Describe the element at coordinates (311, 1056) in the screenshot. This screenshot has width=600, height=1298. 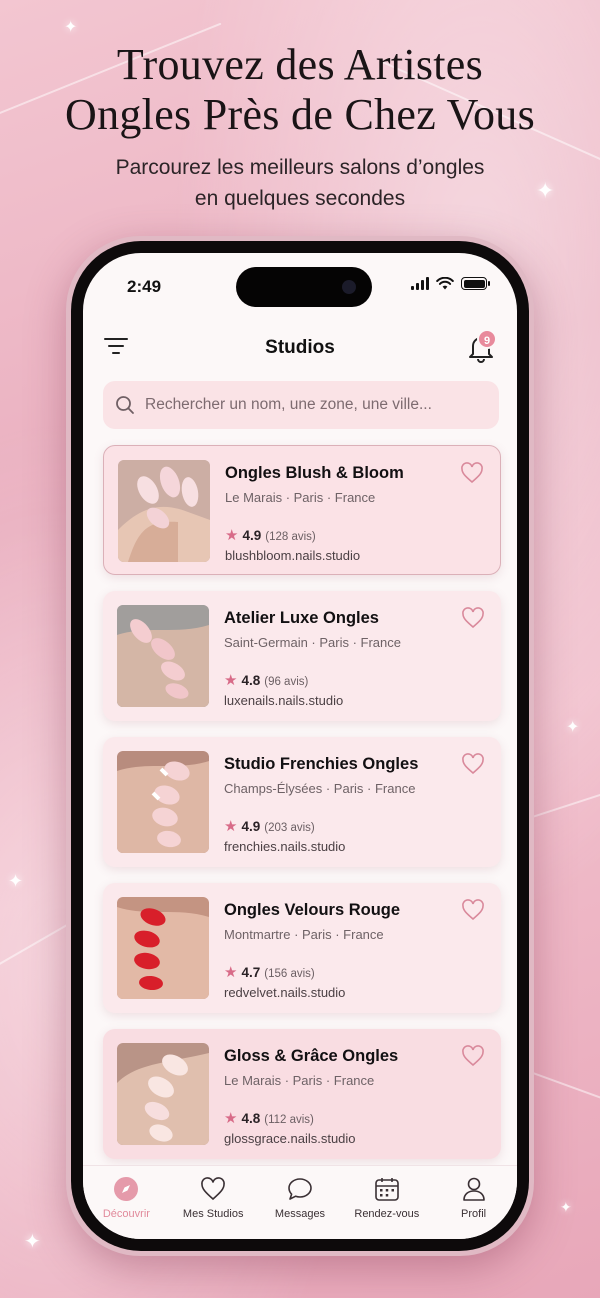
I see `studio-name: Gloss & Grâce Ongles` at that location.